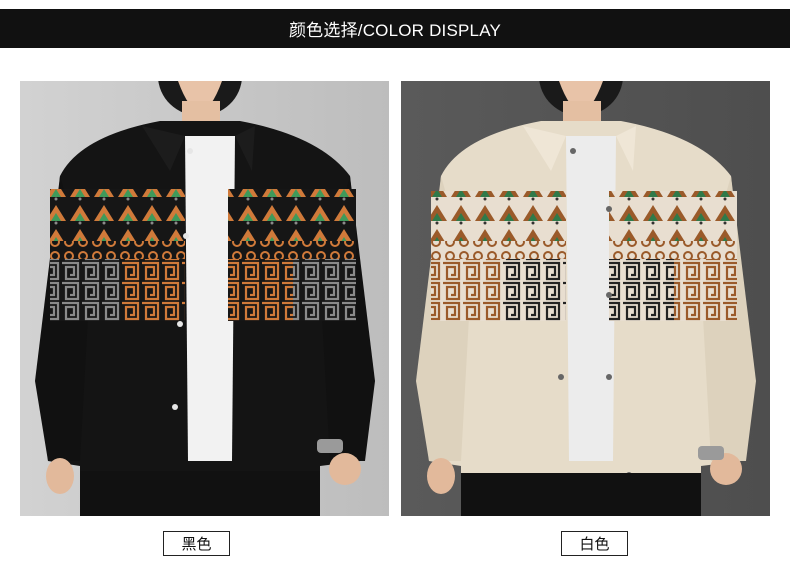 The width and height of the screenshot is (790, 573). I want to click on color-option-white-label: 白色, so click(594, 544).